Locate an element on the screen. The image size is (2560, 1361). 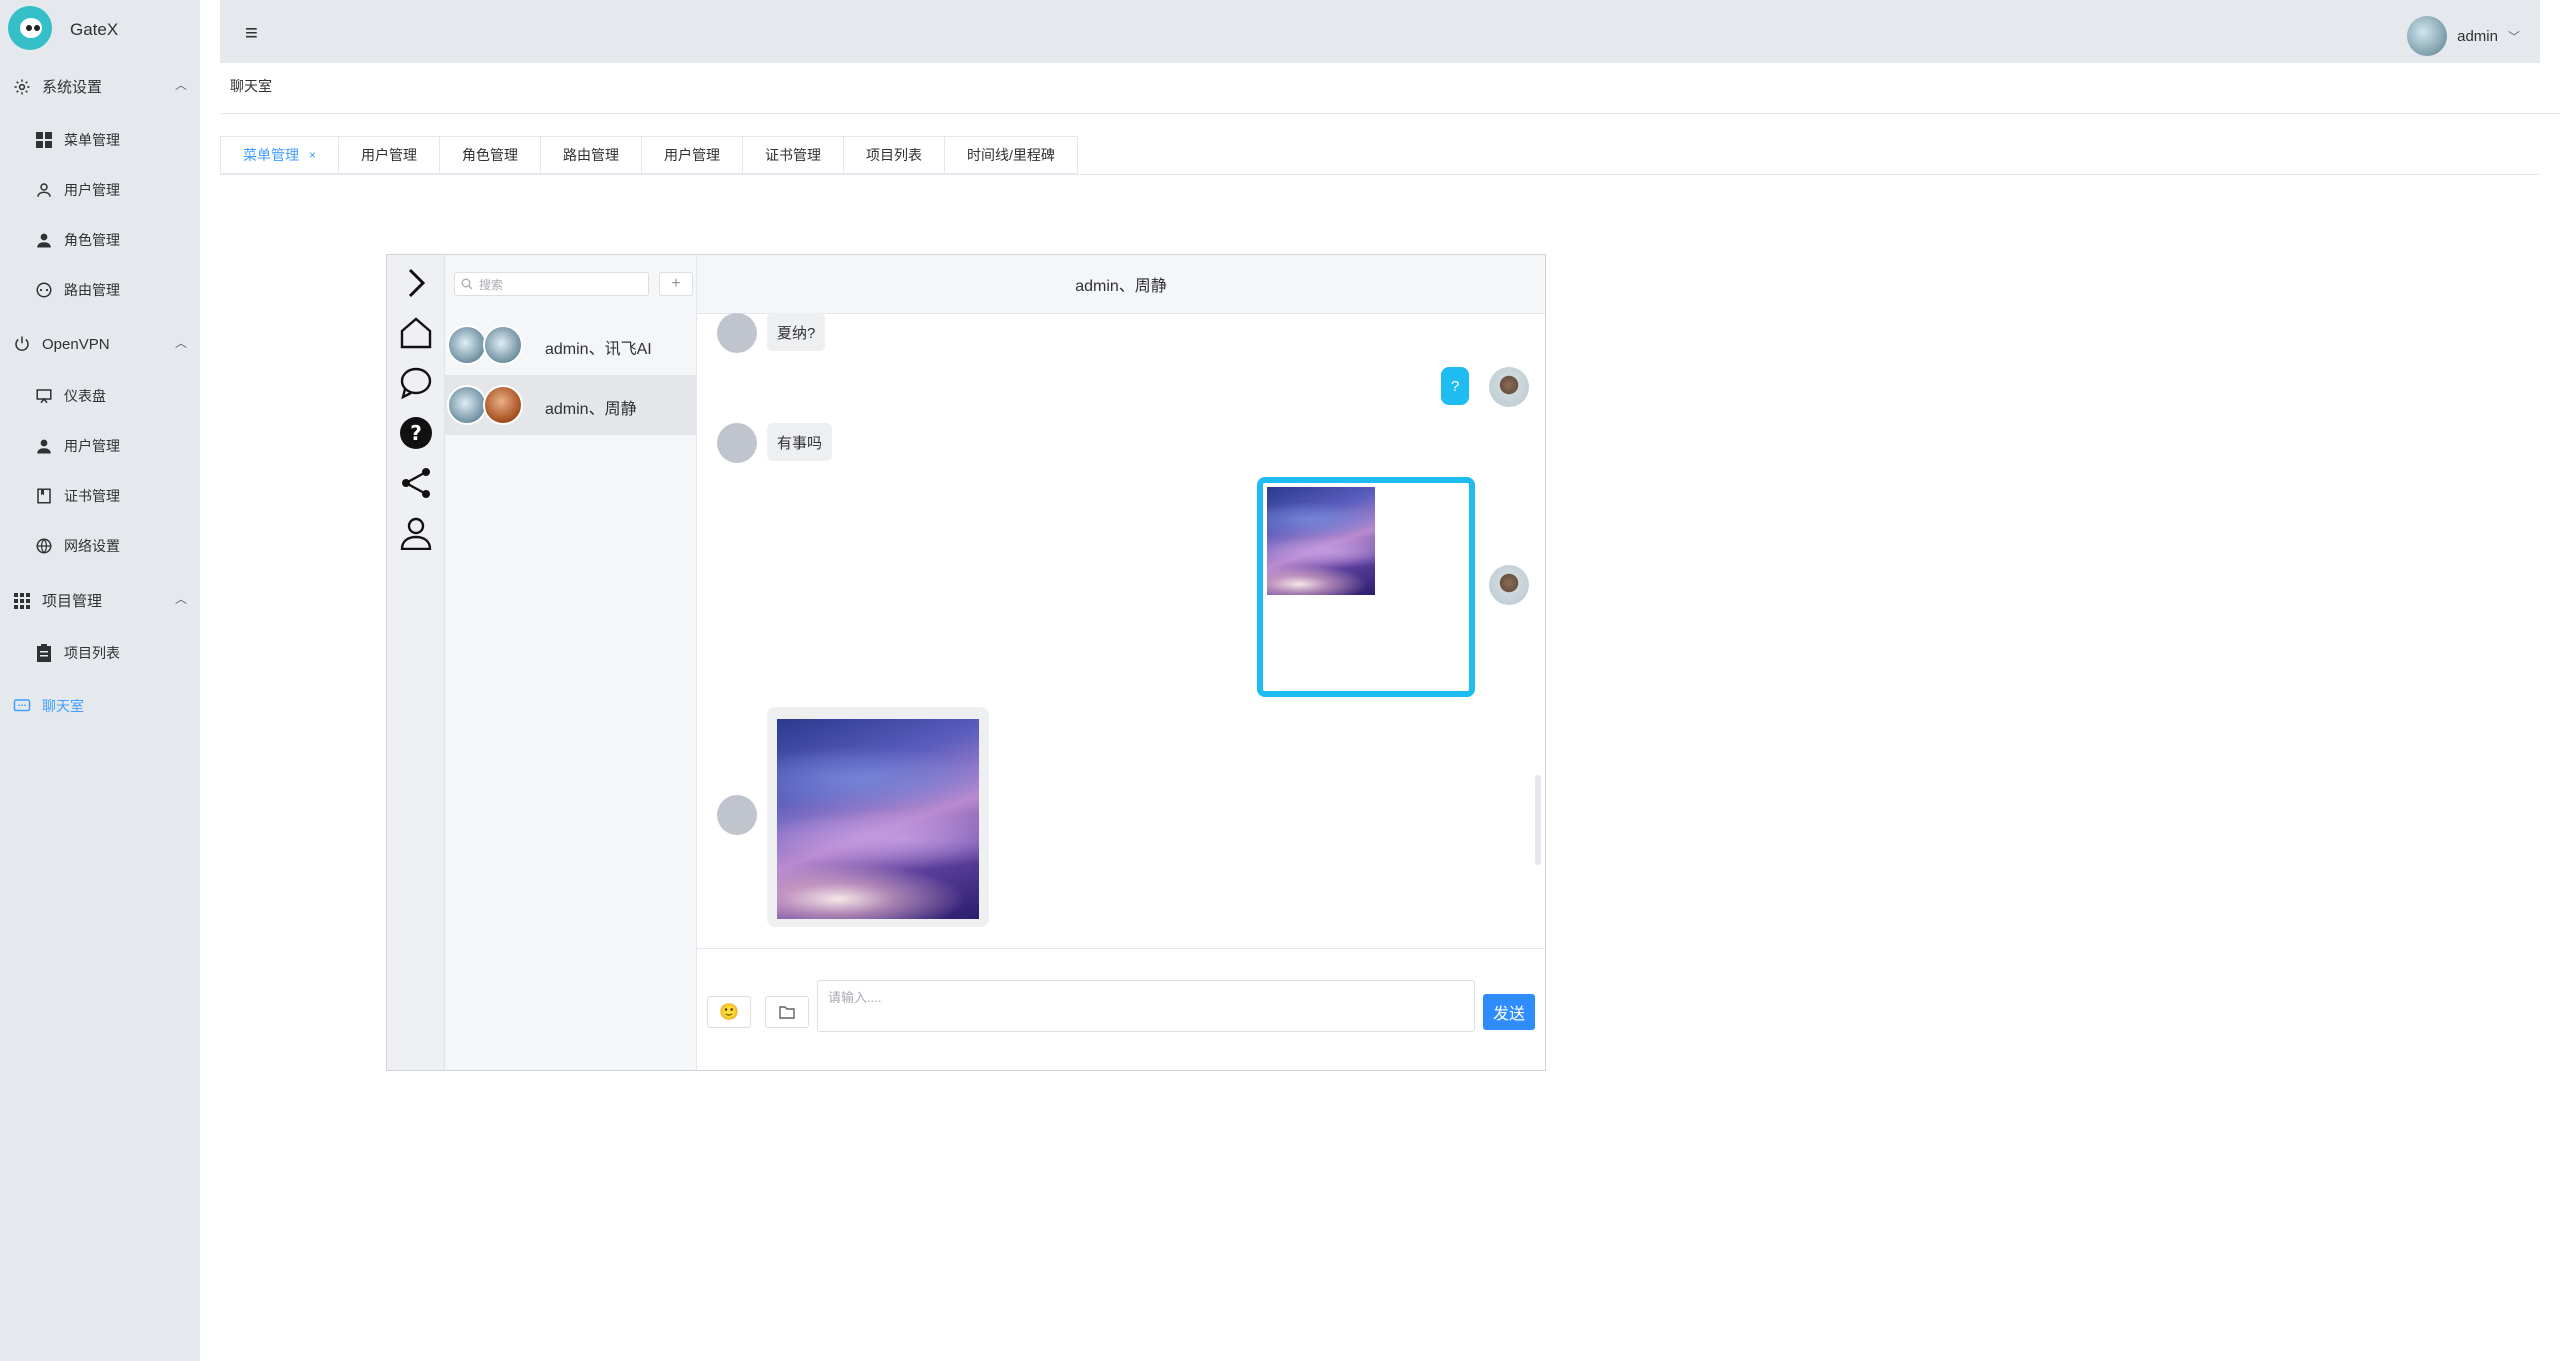
menu-item-chatroom: 聊天室 is located at coordinates (48, 706).